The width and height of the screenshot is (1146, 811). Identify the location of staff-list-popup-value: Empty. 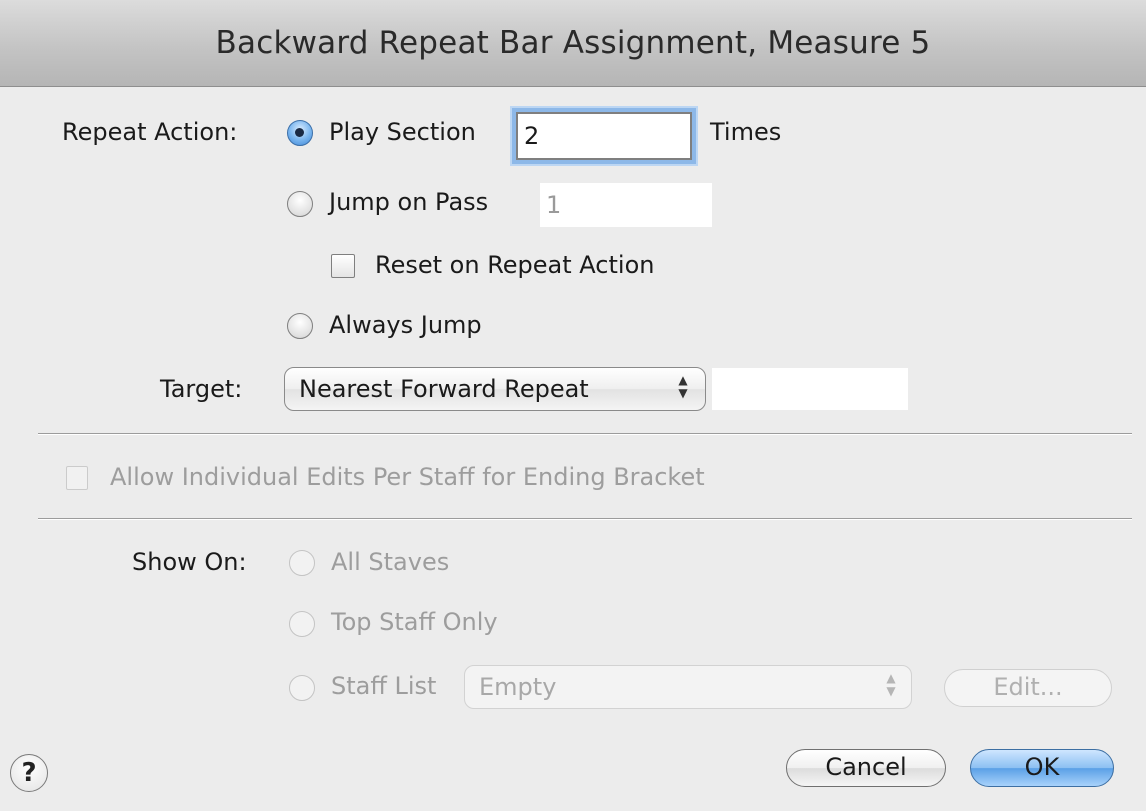
(518, 687).